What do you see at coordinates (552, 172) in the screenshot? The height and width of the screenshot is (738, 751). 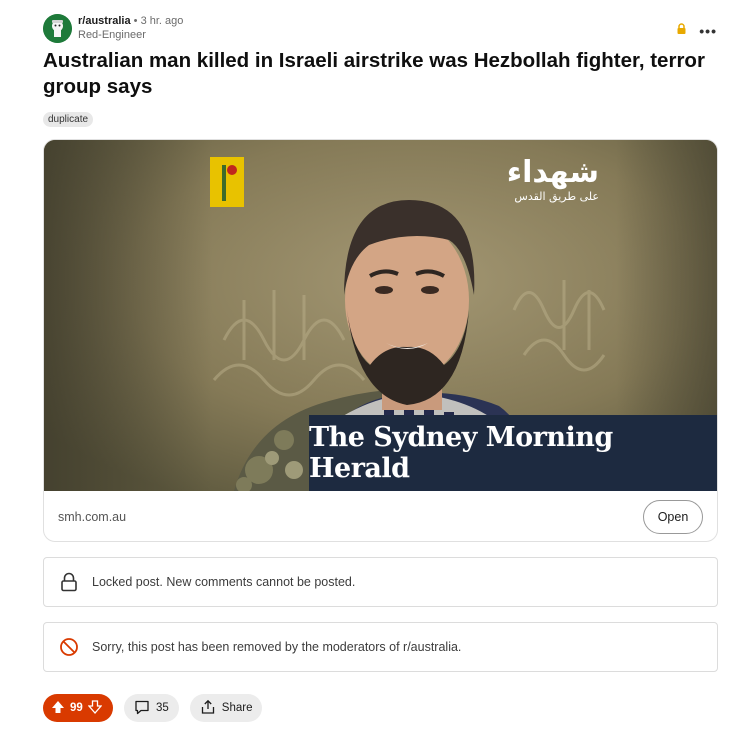 I see `image-arabic-title: شهداء` at bounding box center [552, 172].